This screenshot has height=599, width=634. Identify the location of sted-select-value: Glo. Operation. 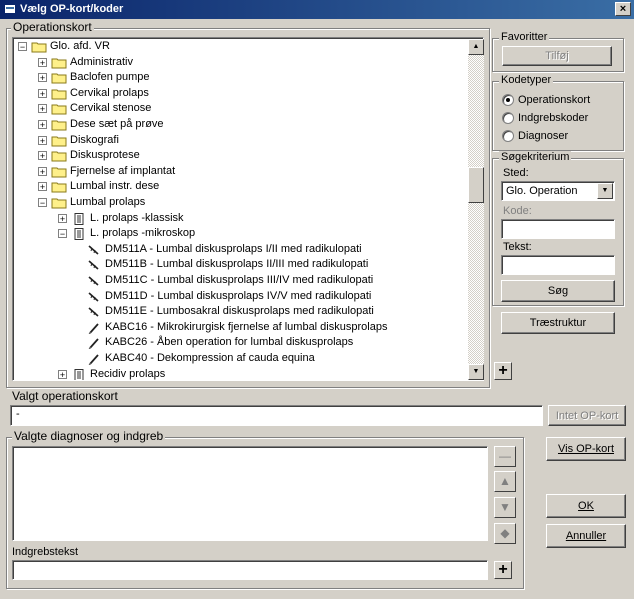
(542, 191).